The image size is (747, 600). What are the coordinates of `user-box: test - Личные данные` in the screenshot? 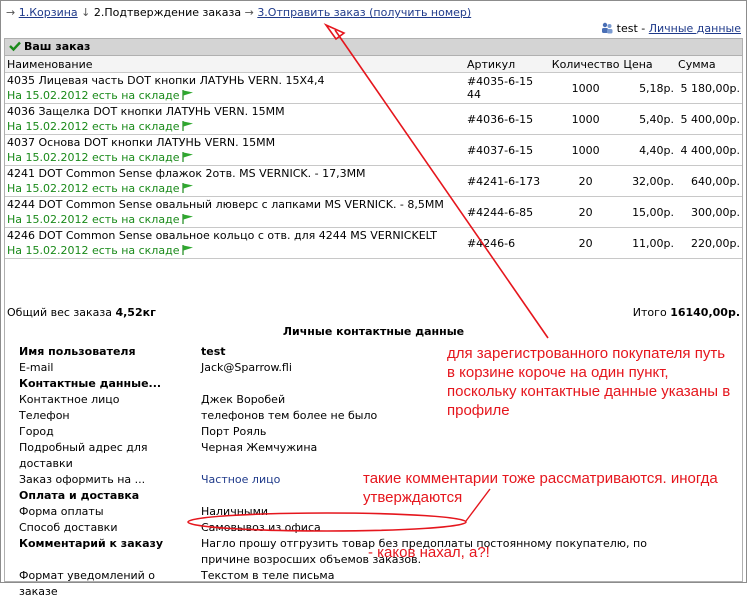 It's located at (671, 28).